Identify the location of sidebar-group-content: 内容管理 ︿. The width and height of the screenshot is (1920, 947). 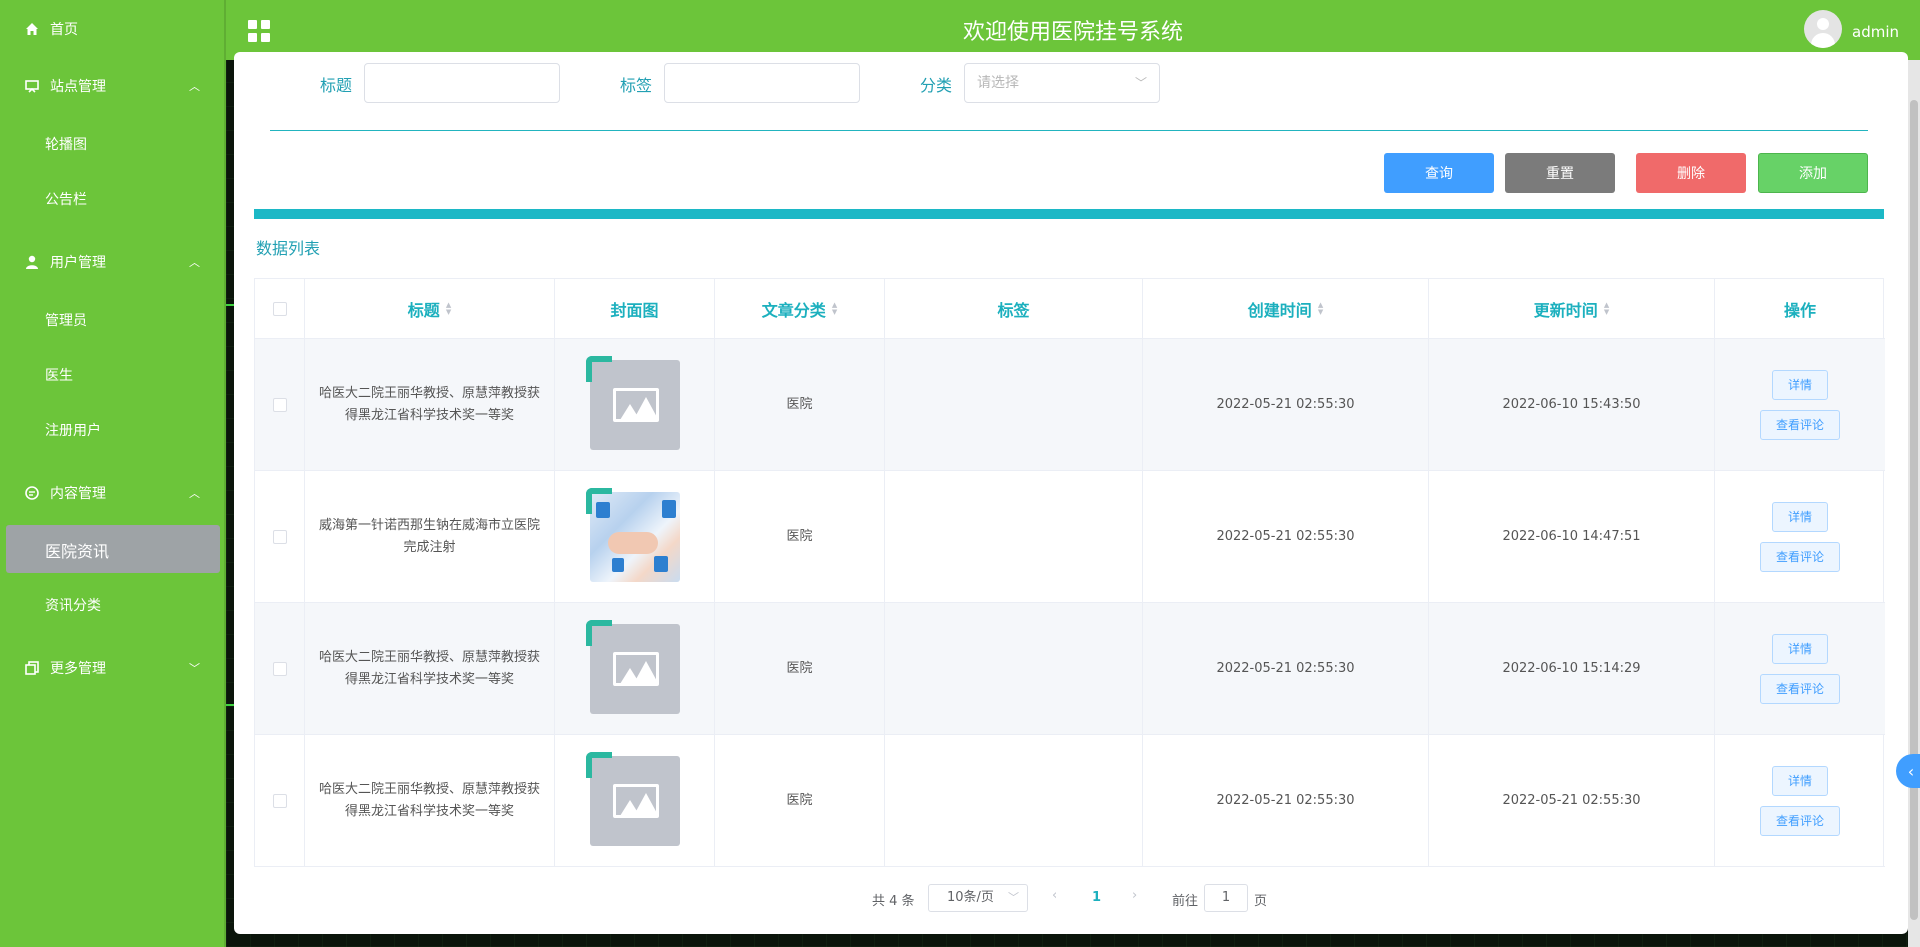
(113, 493).